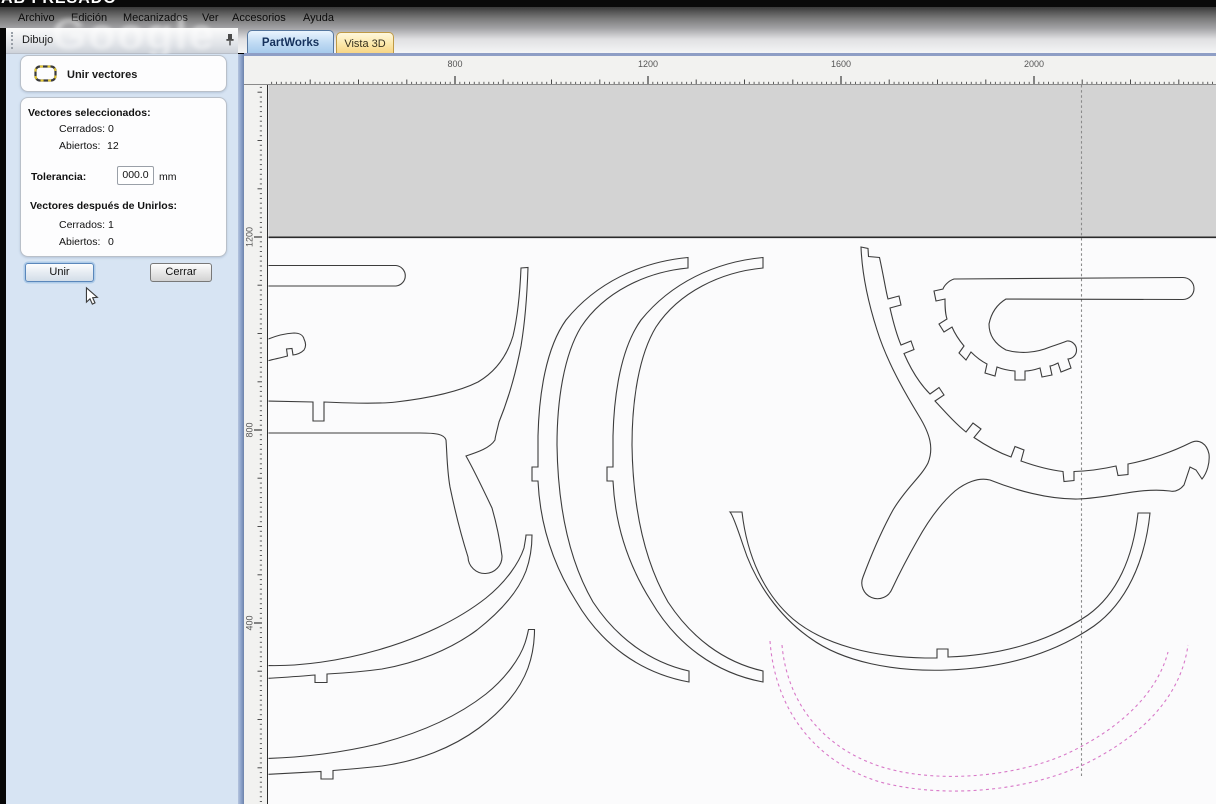  What do you see at coordinates (841, 64) in the screenshot?
I see `svg-text: 1600` at bounding box center [841, 64].